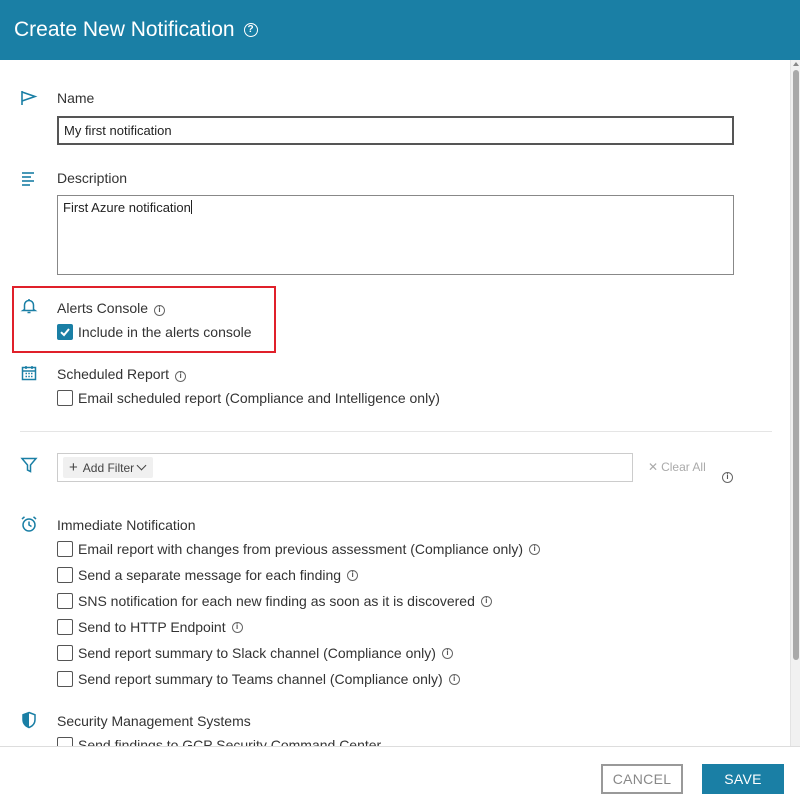 The width and height of the screenshot is (800, 808). I want to click on section-divider, so click(396, 431).